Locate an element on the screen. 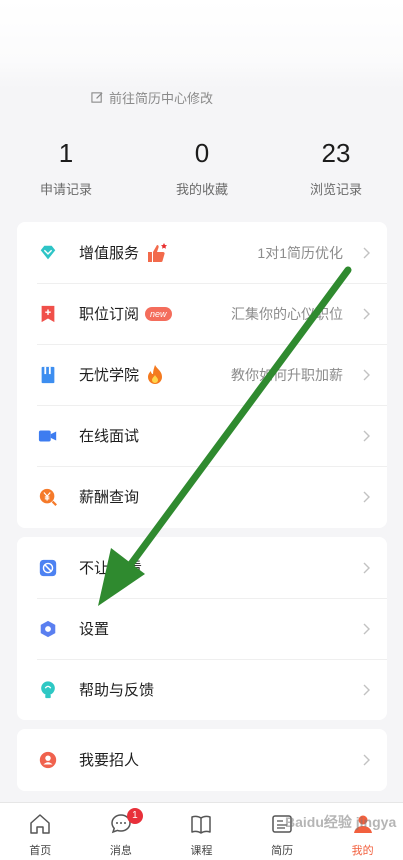 This screenshot has height=860, width=403. flame-icon is located at coordinates (155, 375).